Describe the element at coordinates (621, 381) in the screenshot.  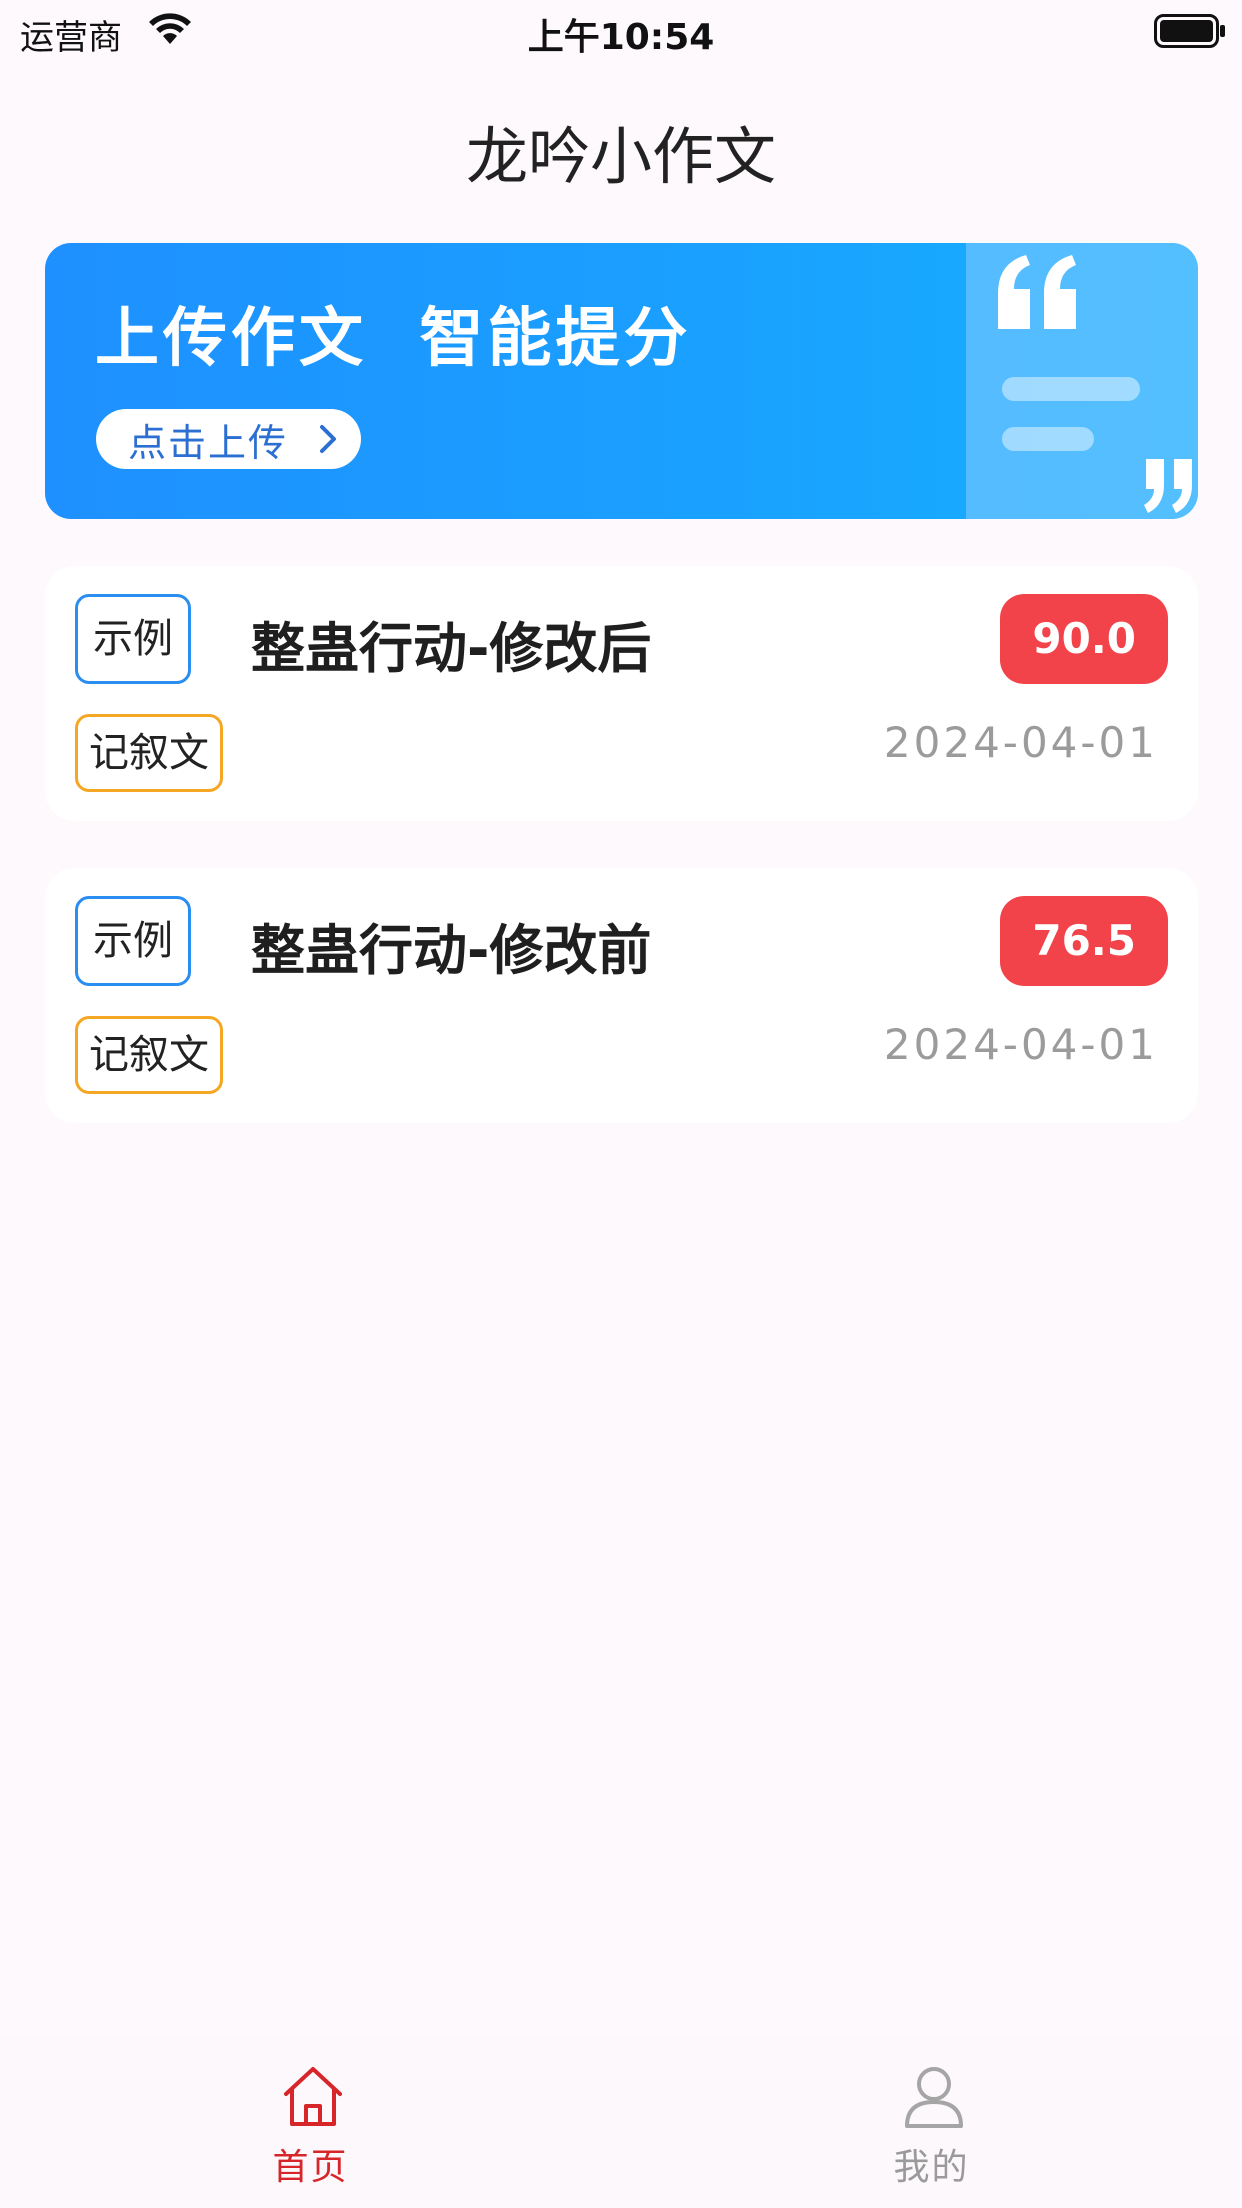
I see `upload-banner: 上传作文 智能提分 点击上传` at that location.